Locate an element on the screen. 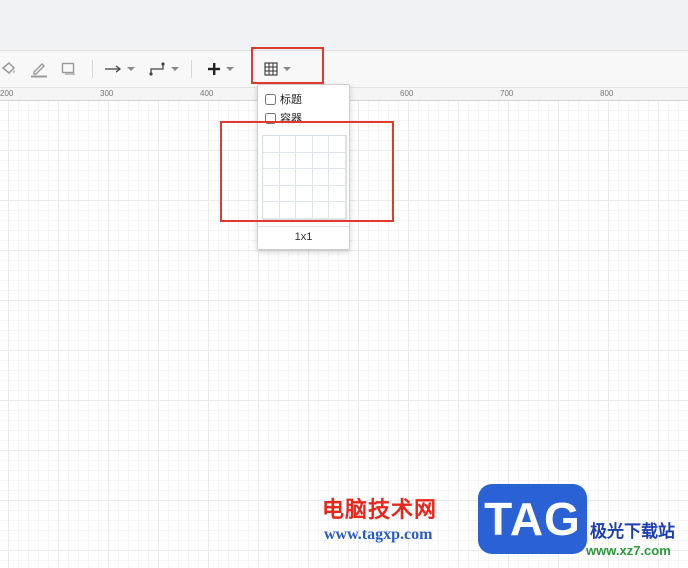  fill-color-button is located at coordinates (9, 69).